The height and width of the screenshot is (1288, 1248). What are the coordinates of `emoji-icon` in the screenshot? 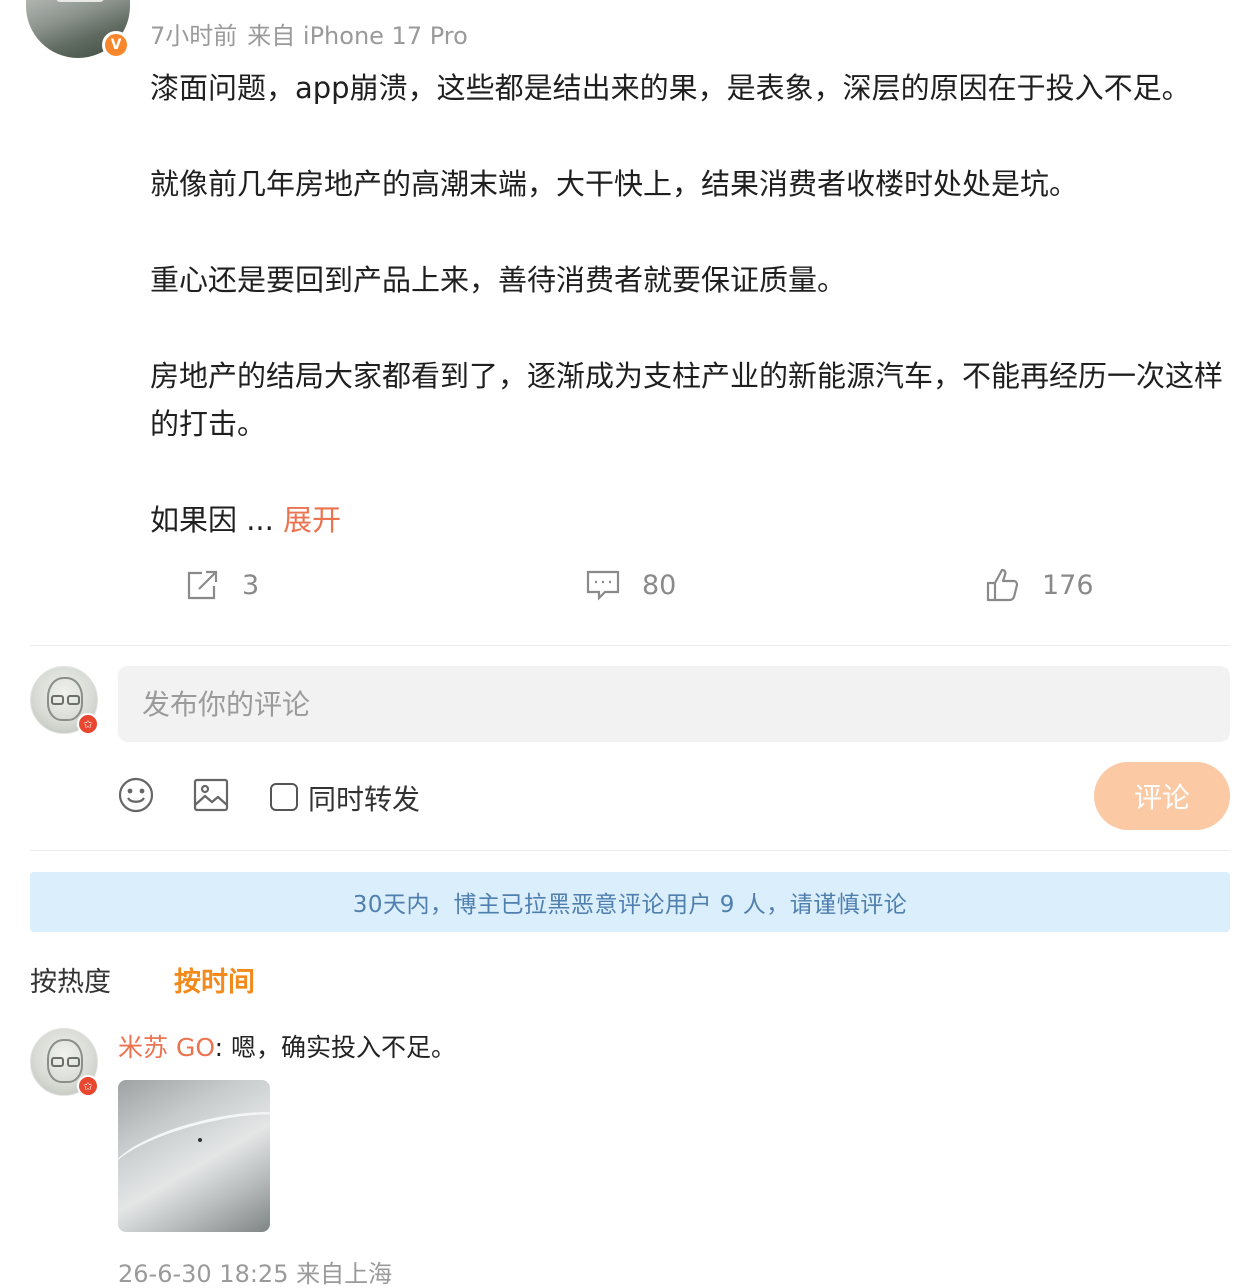 It's located at (136, 795).